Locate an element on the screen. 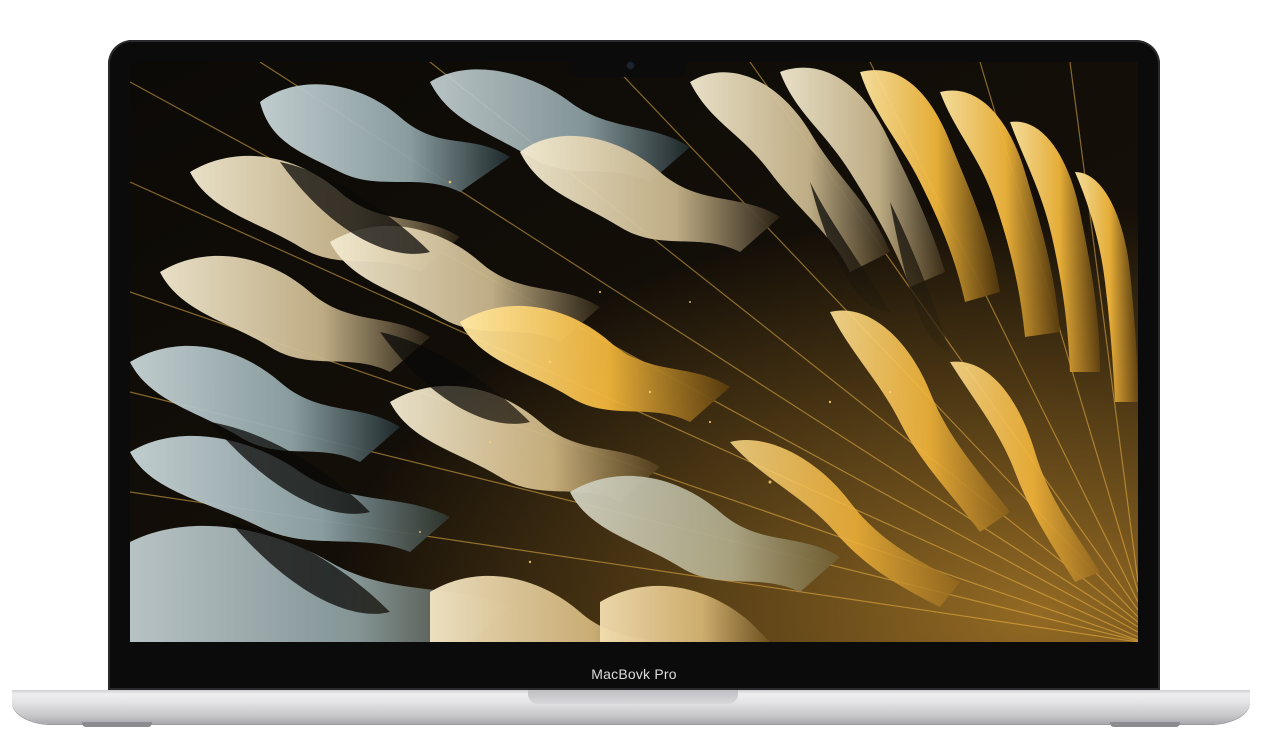 Image resolution: width=1262 pixels, height=745 pixels. lid-opening-notch is located at coordinates (633, 697).